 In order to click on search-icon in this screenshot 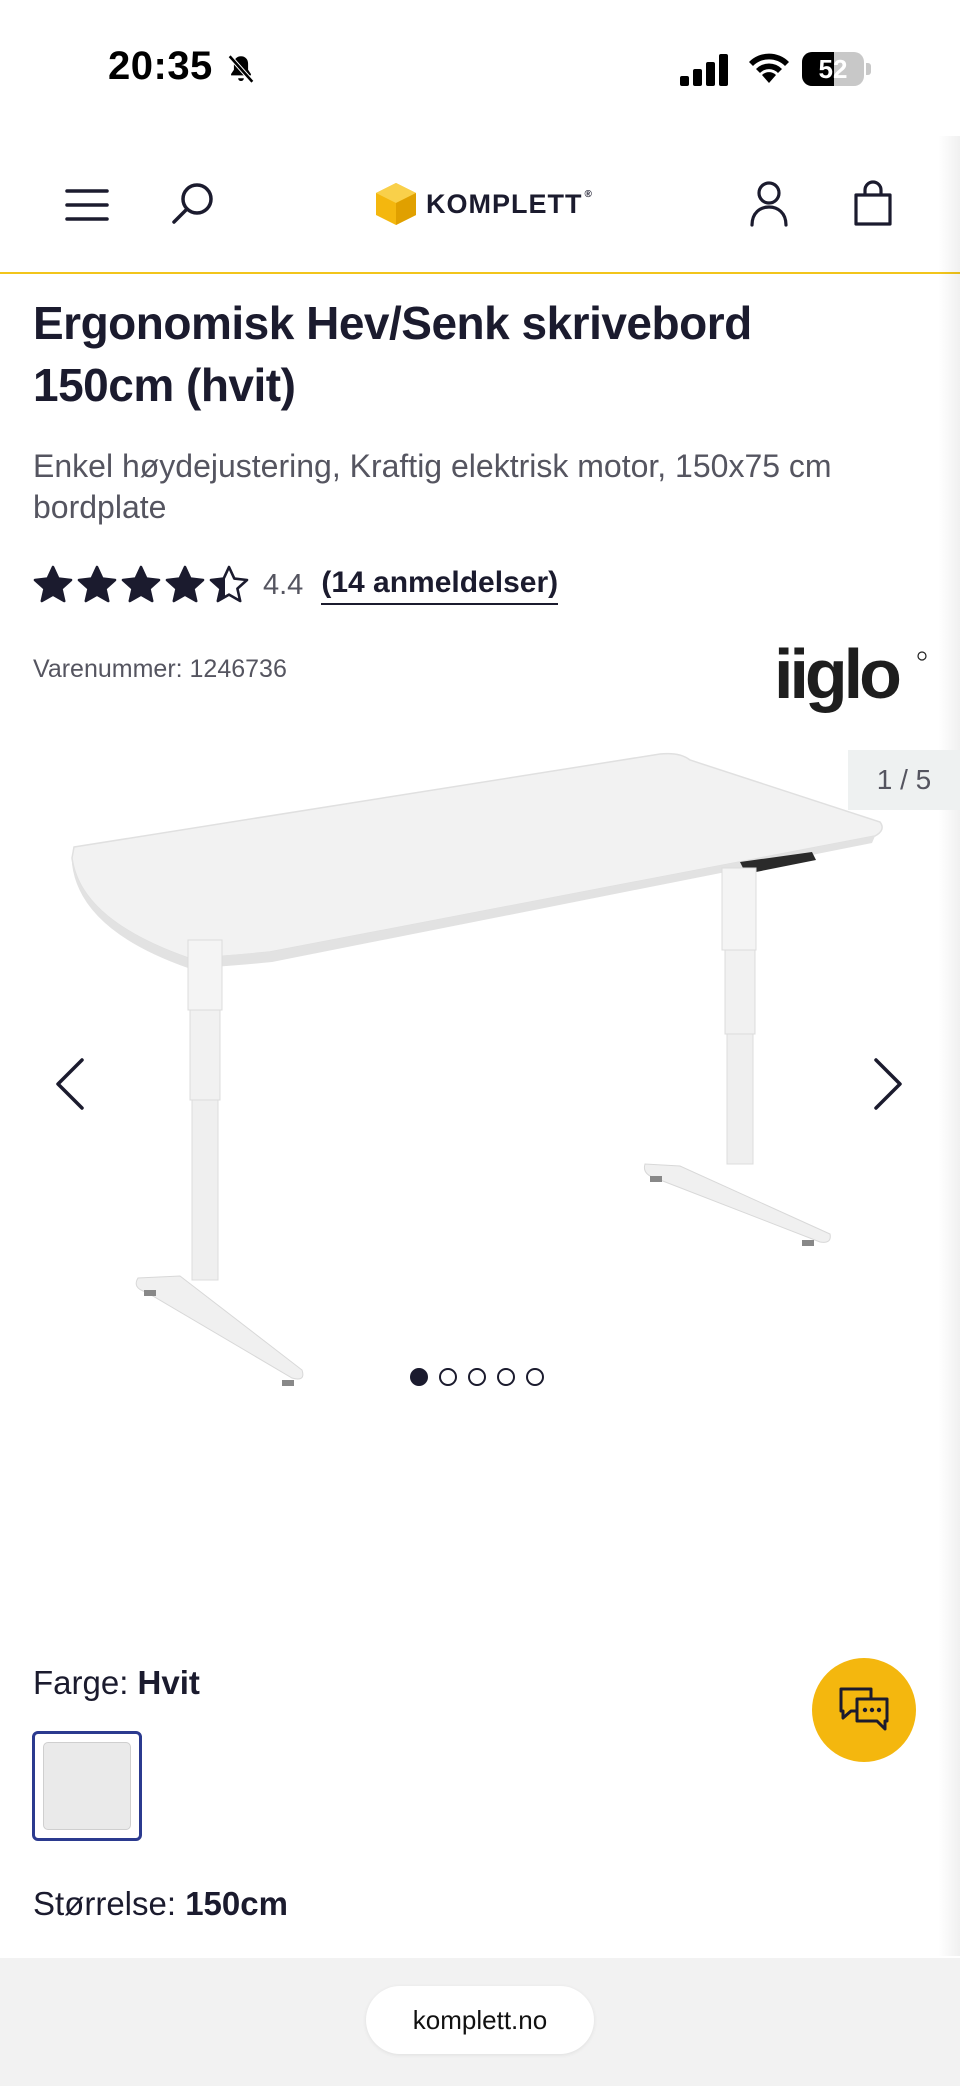, I will do `click(192, 203)`.